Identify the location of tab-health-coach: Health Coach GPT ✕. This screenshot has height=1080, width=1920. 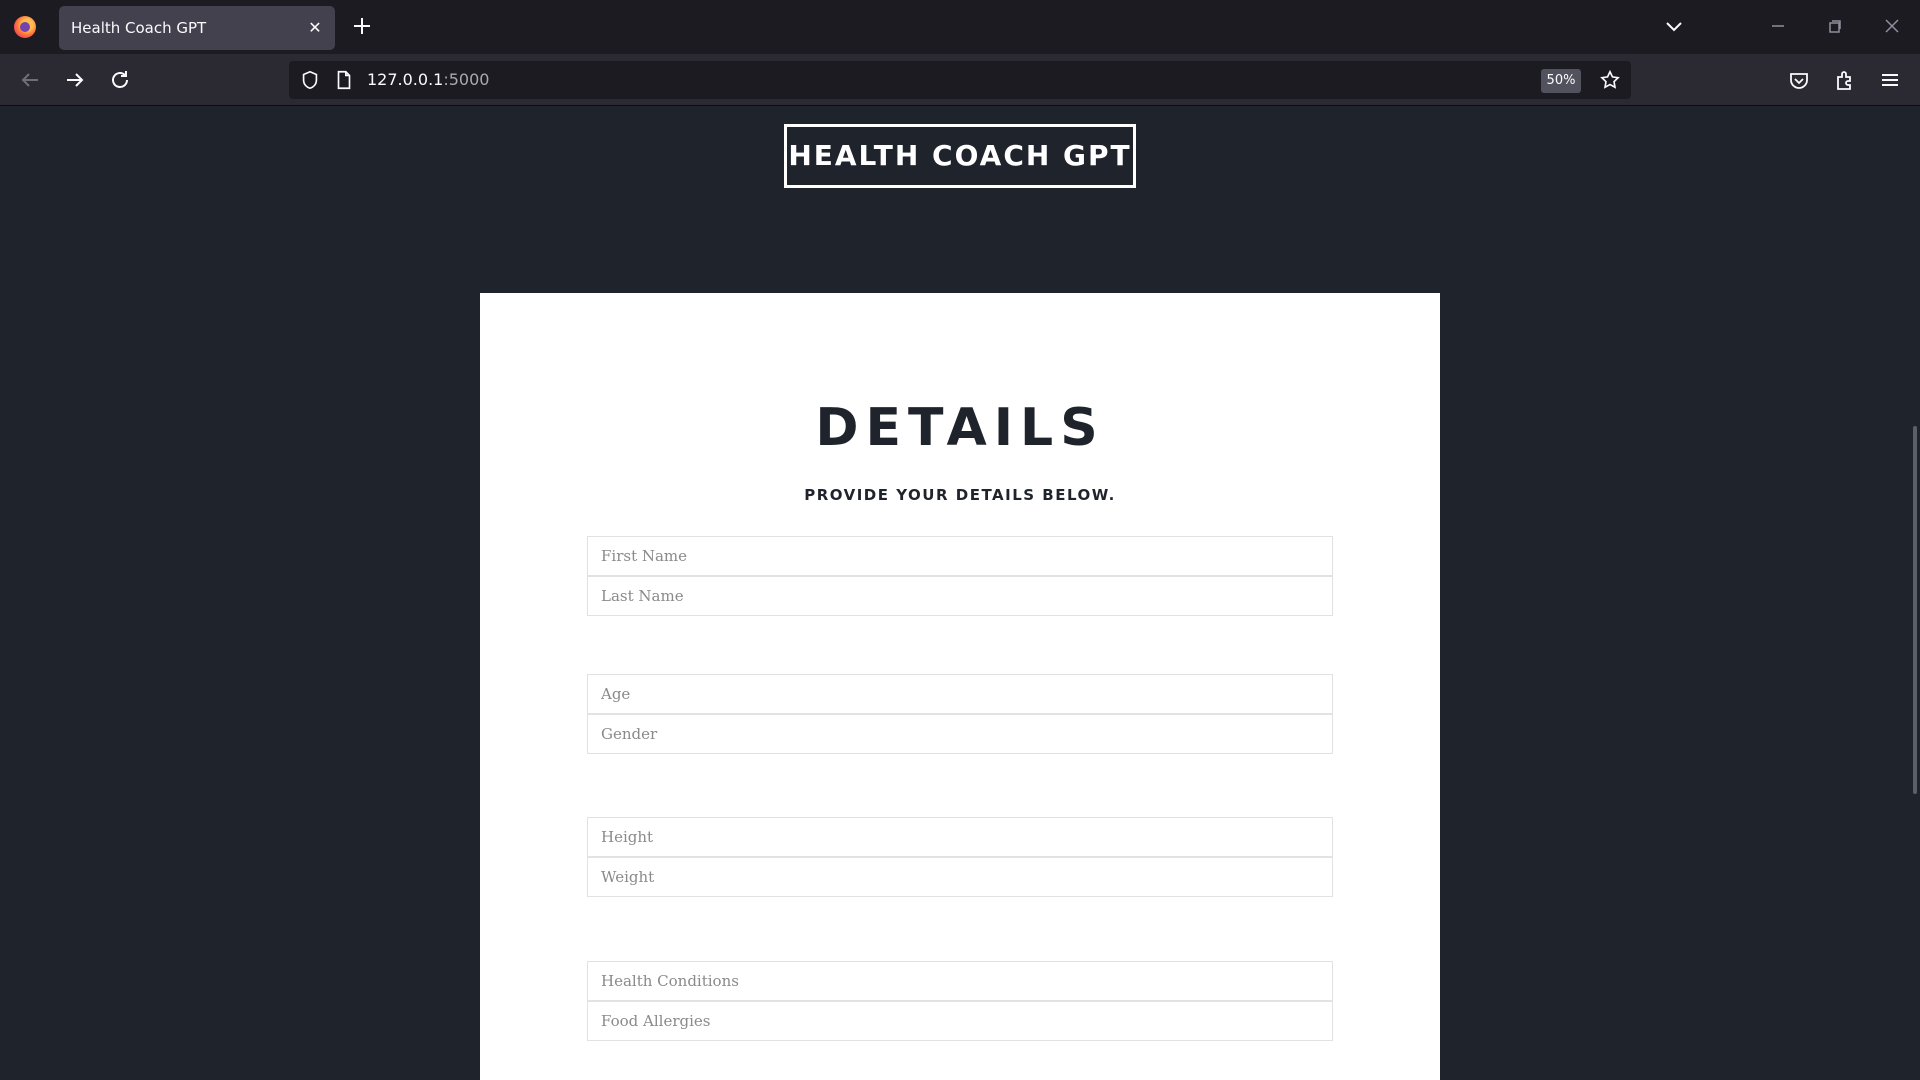
(197, 28).